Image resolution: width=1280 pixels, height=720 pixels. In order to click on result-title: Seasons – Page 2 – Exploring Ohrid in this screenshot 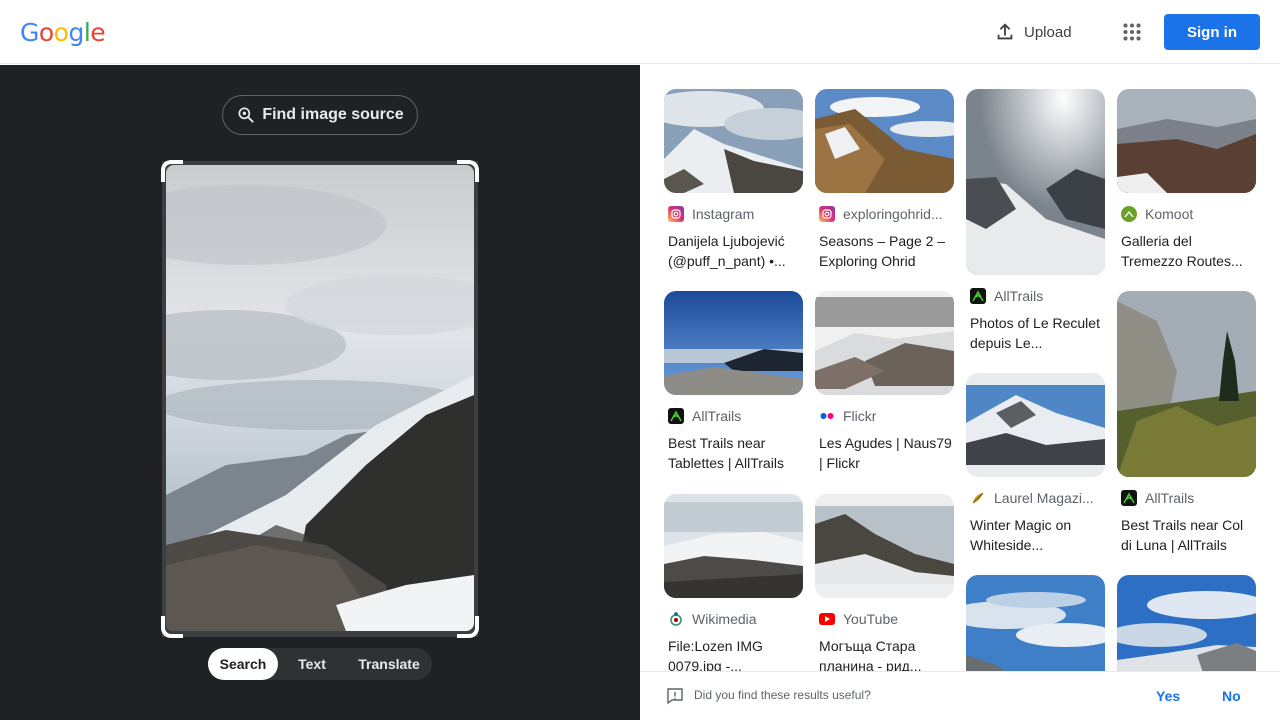, I will do `click(884, 251)`.